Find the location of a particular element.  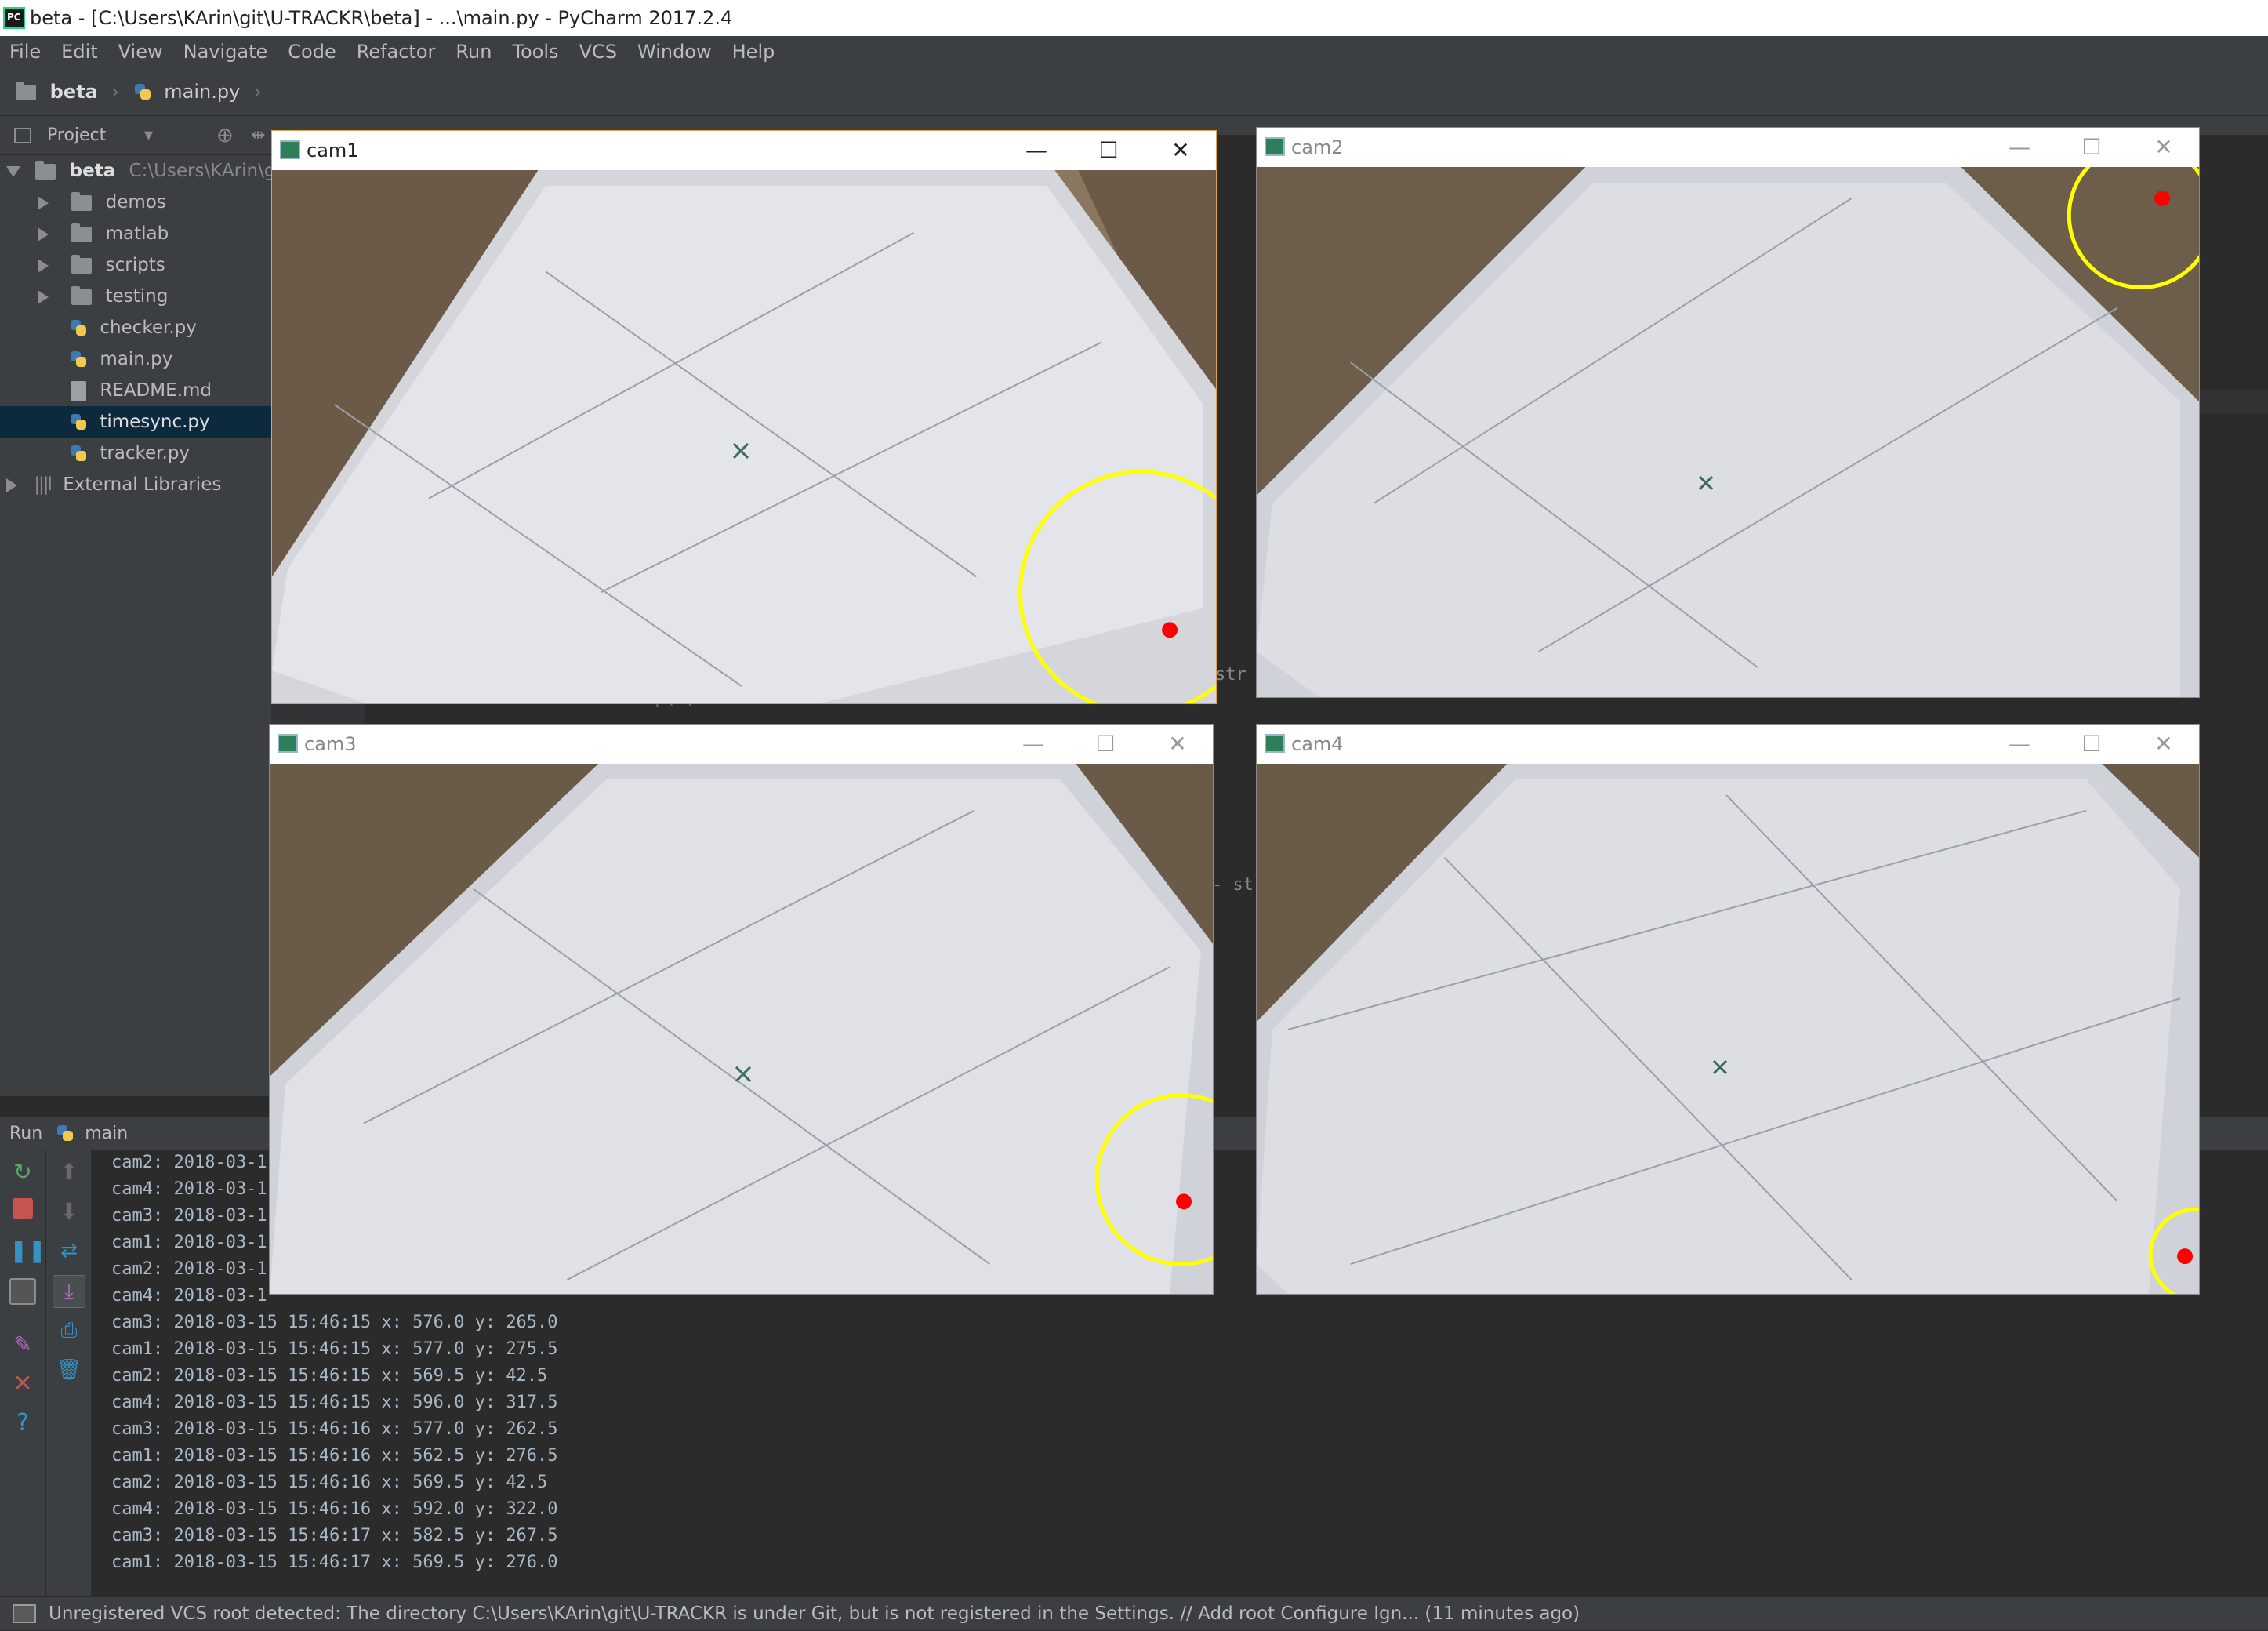

breadcrumb-project: beta is located at coordinates (74, 92).